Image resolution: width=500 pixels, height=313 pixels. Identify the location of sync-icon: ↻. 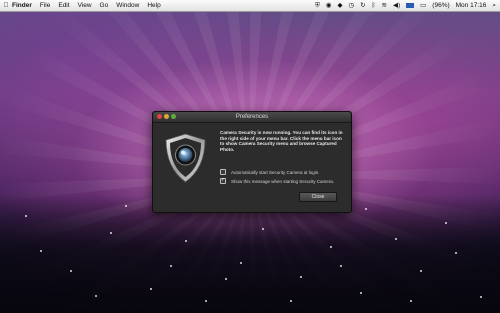
(362, 5).